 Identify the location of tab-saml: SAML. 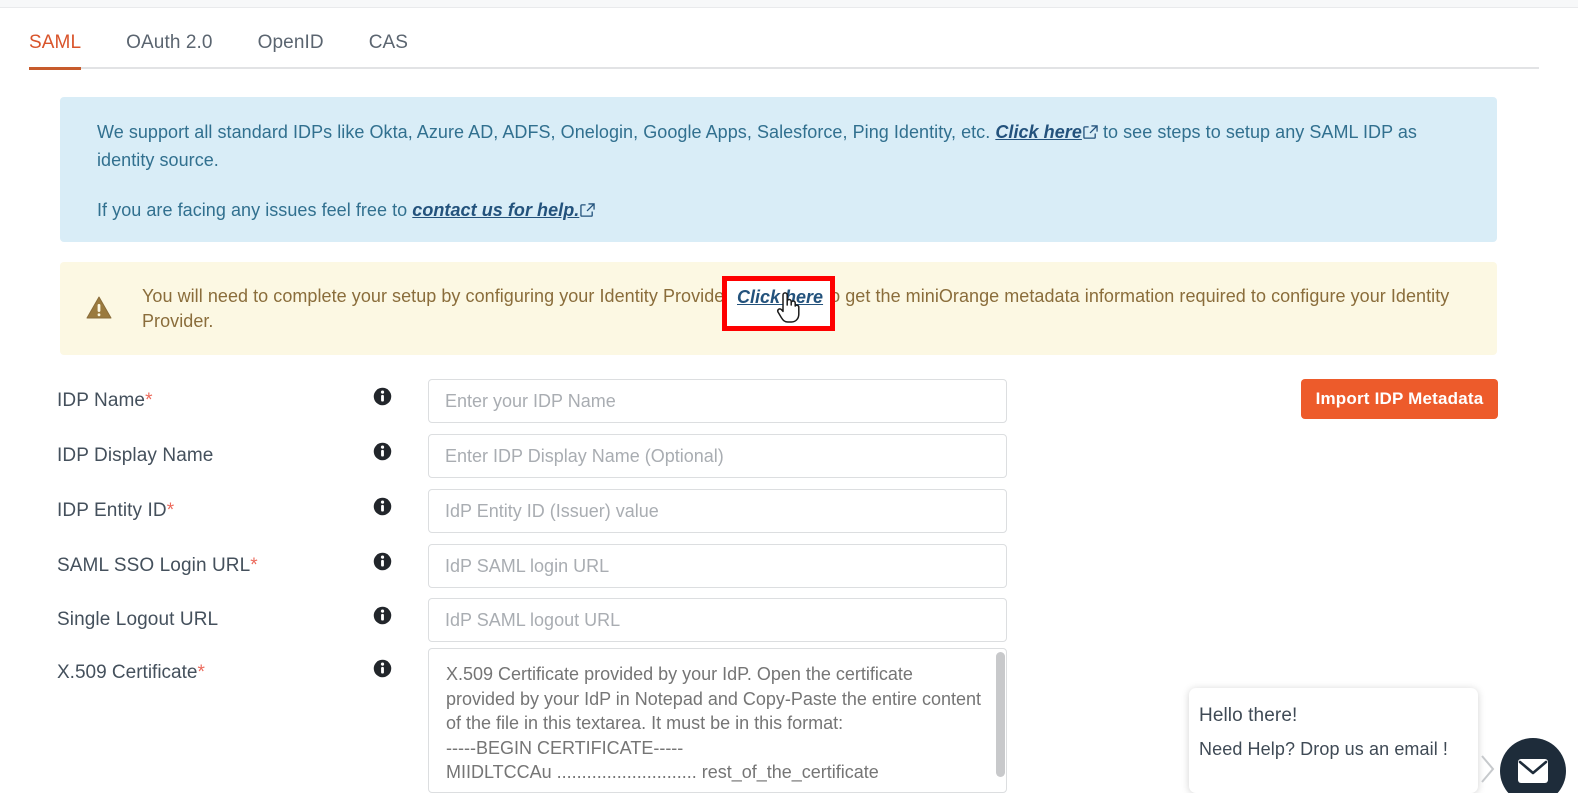
(55, 39).